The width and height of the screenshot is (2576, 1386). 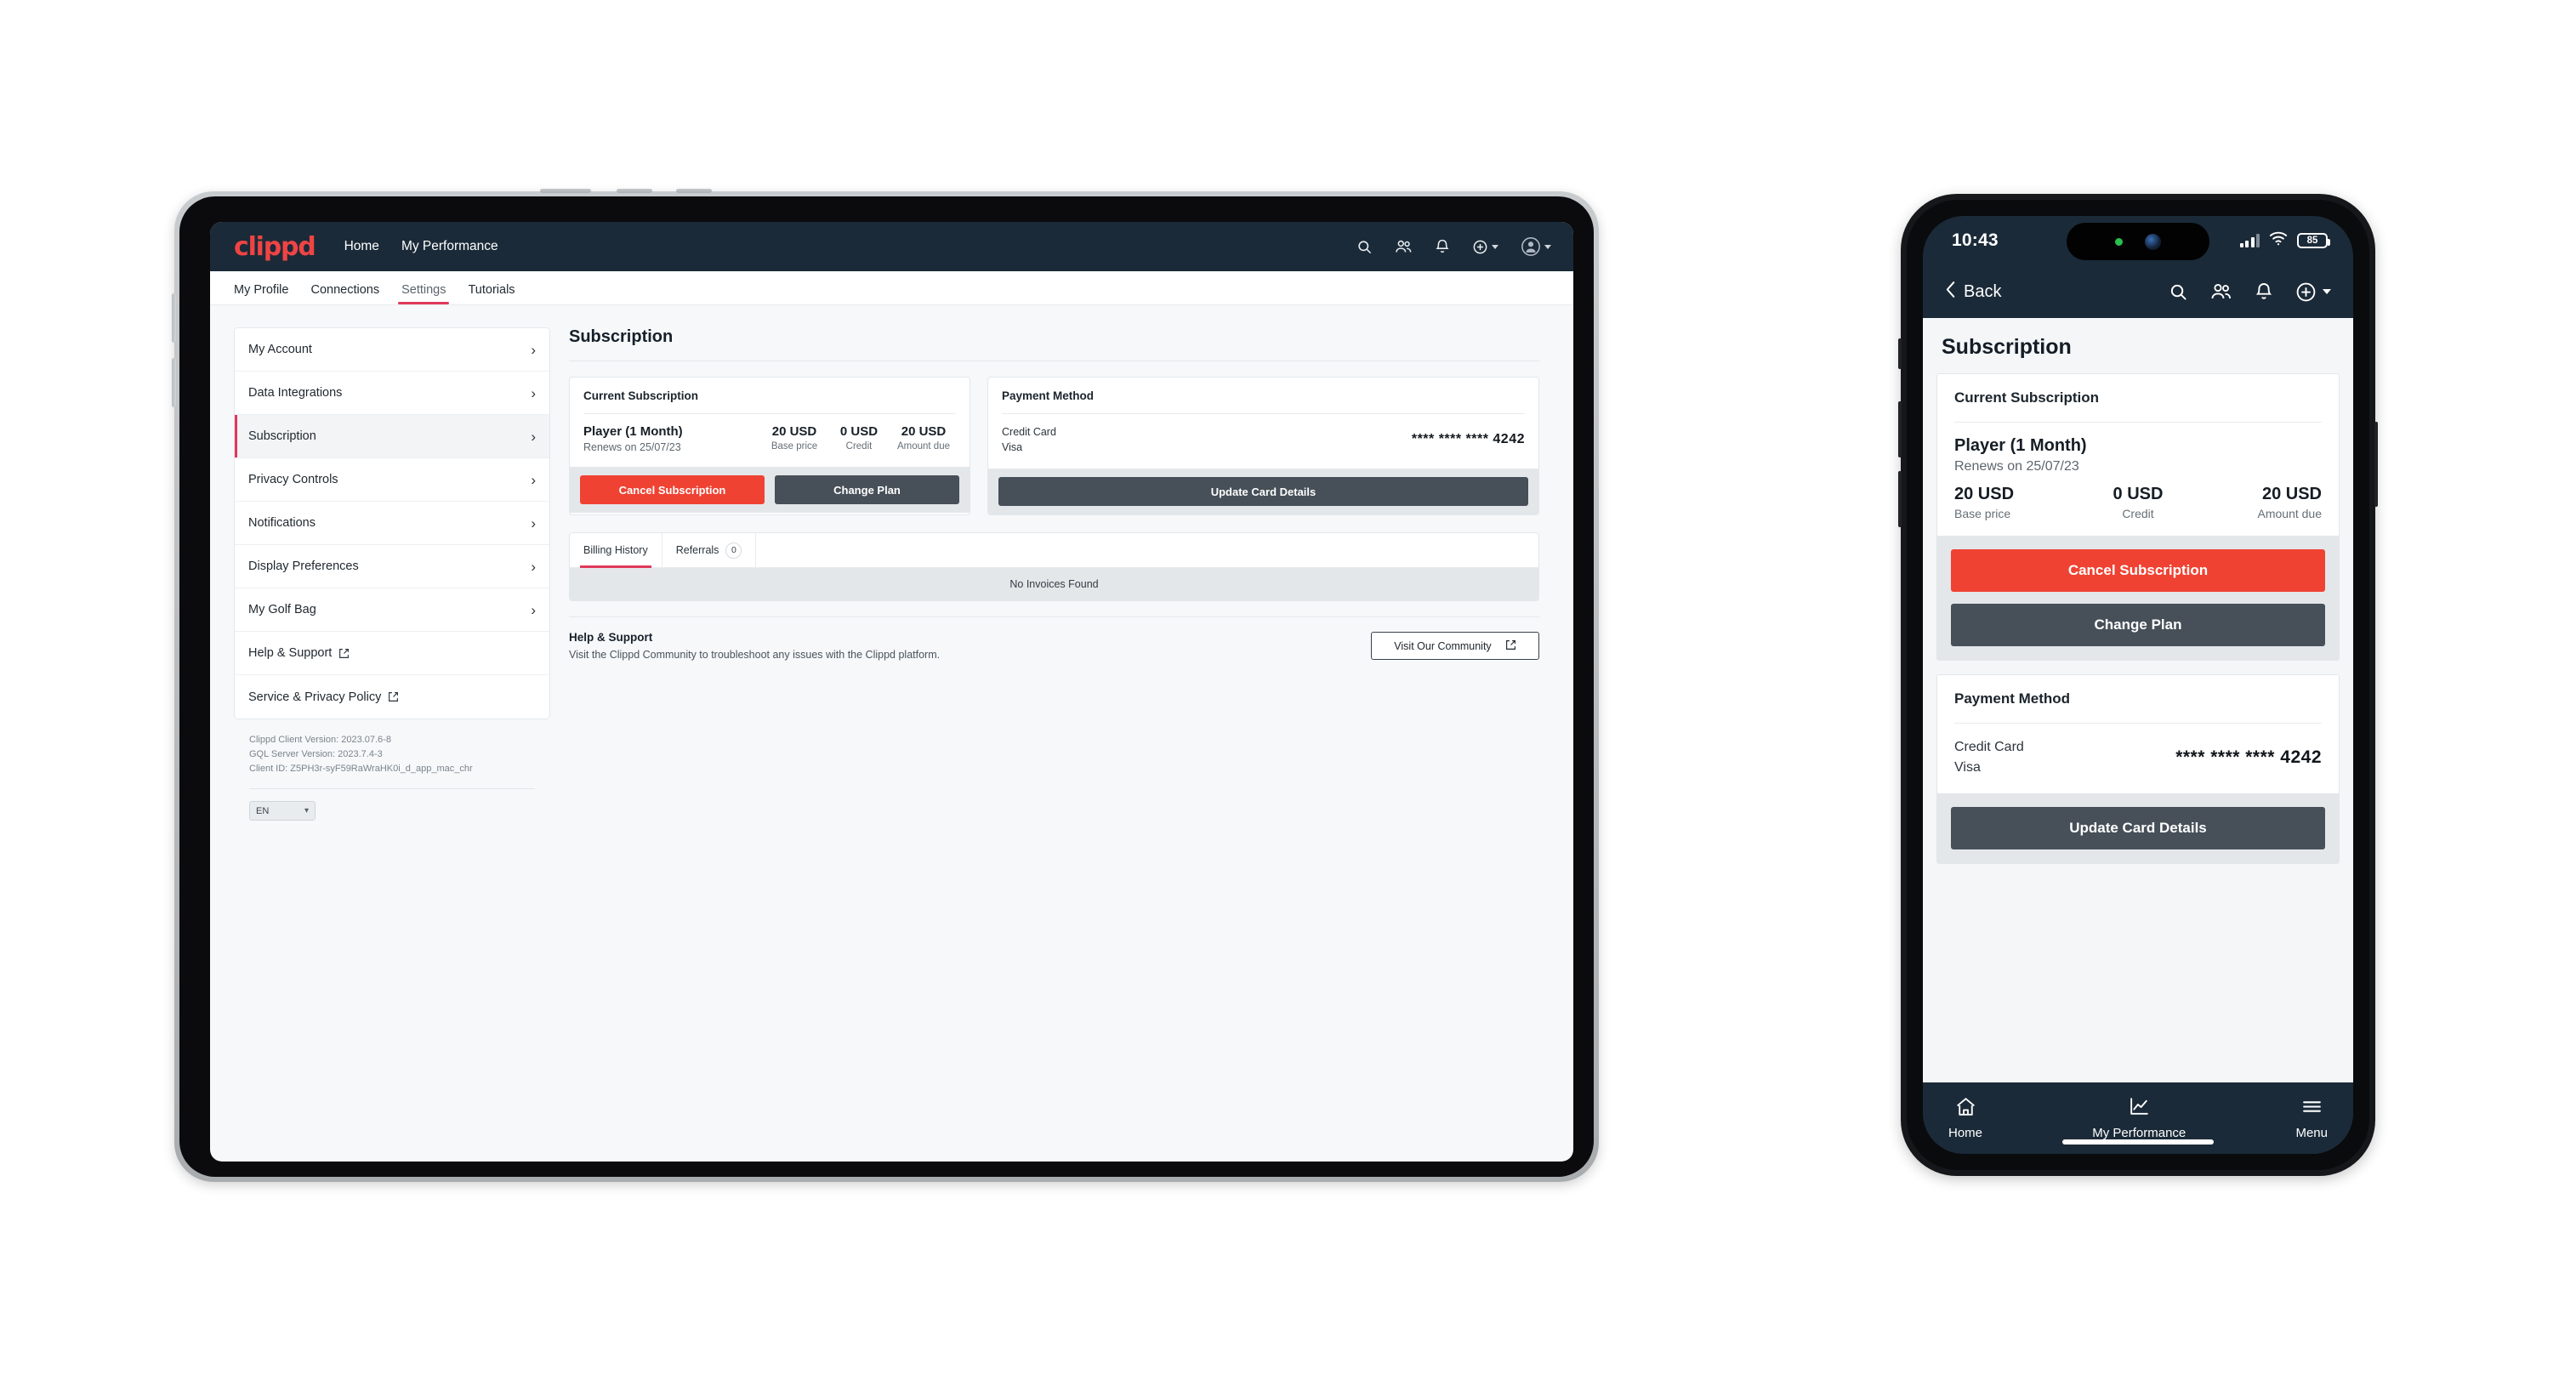 I want to click on sidebar-item-service-privacy-policy: Service & Privacy Policy, so click(x=392, y=697).